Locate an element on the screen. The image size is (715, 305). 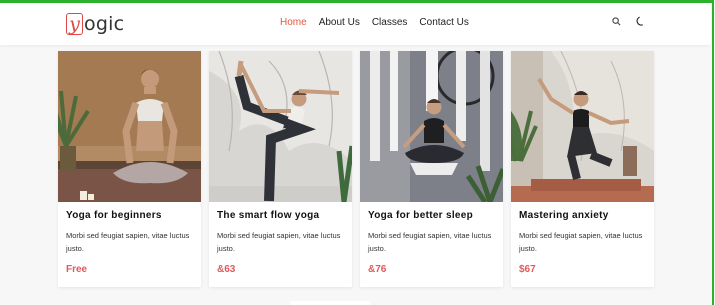
card-image-meditation is located at coordinates (129, 126).